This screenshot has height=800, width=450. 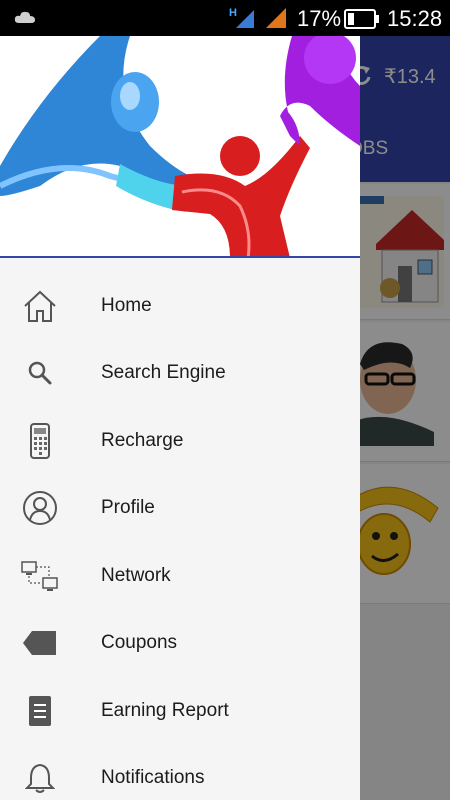 I want to click on svg-text: H, so click(x=233, y=13).